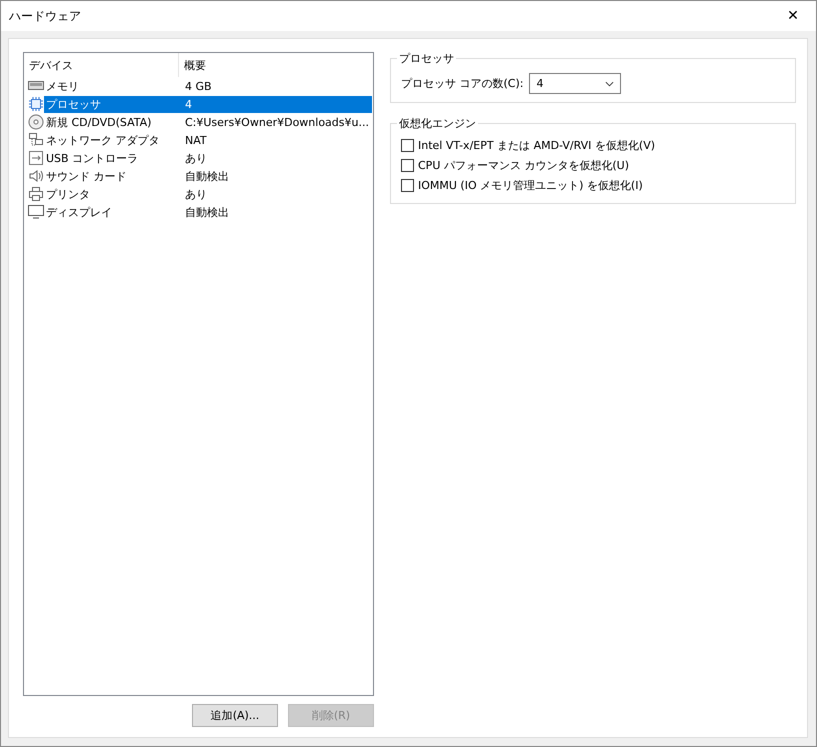 The image size is (817, 747). Describe the element at coordinates (36, 158) in the screenshot. I see `usb-icon` at that location.